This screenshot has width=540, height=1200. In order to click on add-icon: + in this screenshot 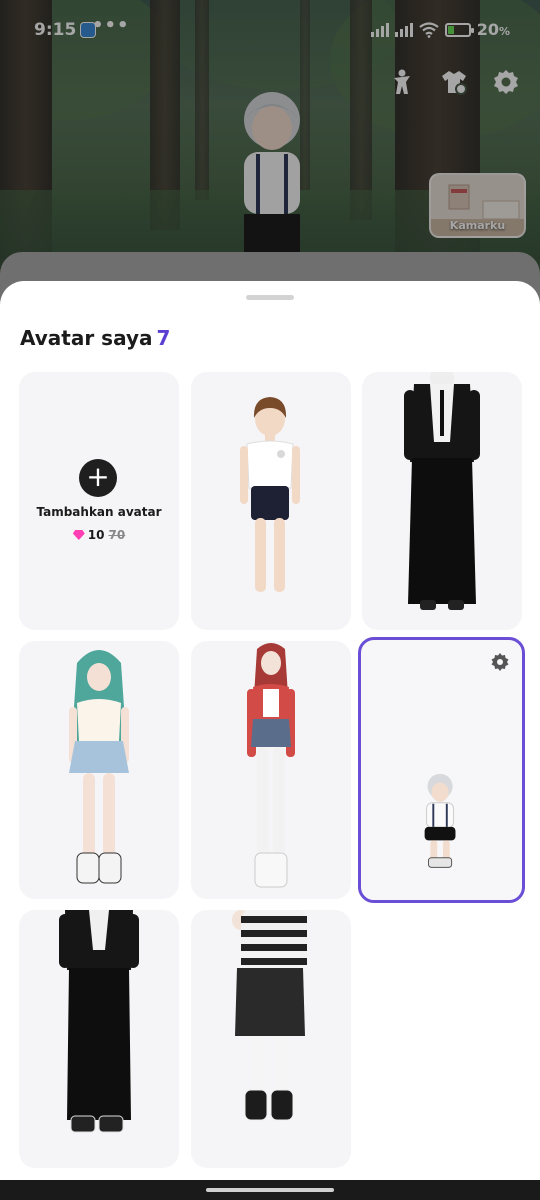, I will do `click(98, 478)`.